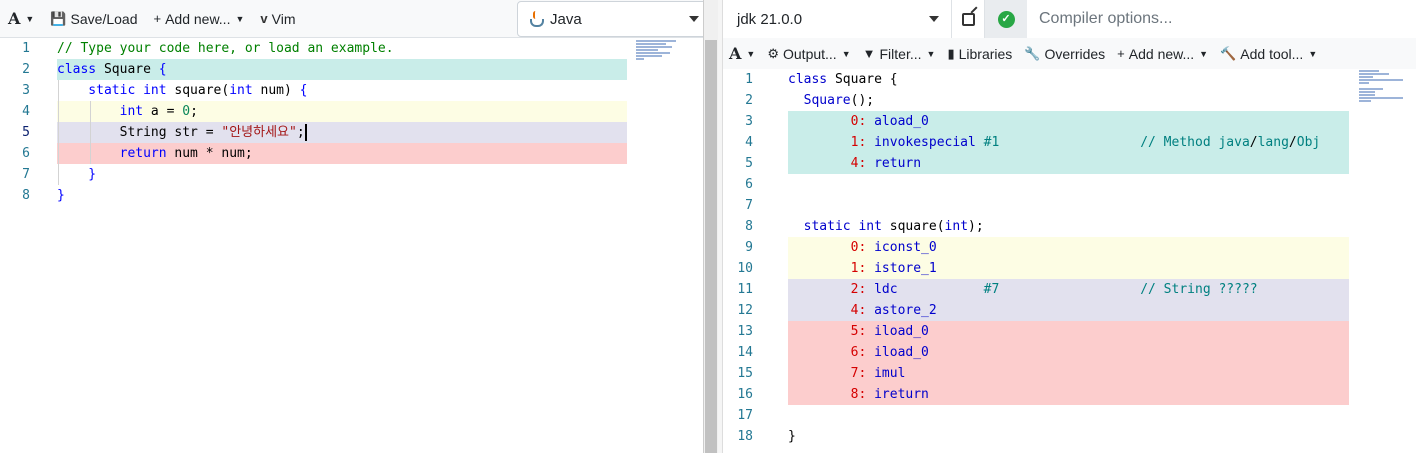 The height and width of the screenshot is (453, 1416). What do you see at coordinates (380, 153) in the screenshot?
I see `code-text: return num * num;` at bounding box center [380, 153].